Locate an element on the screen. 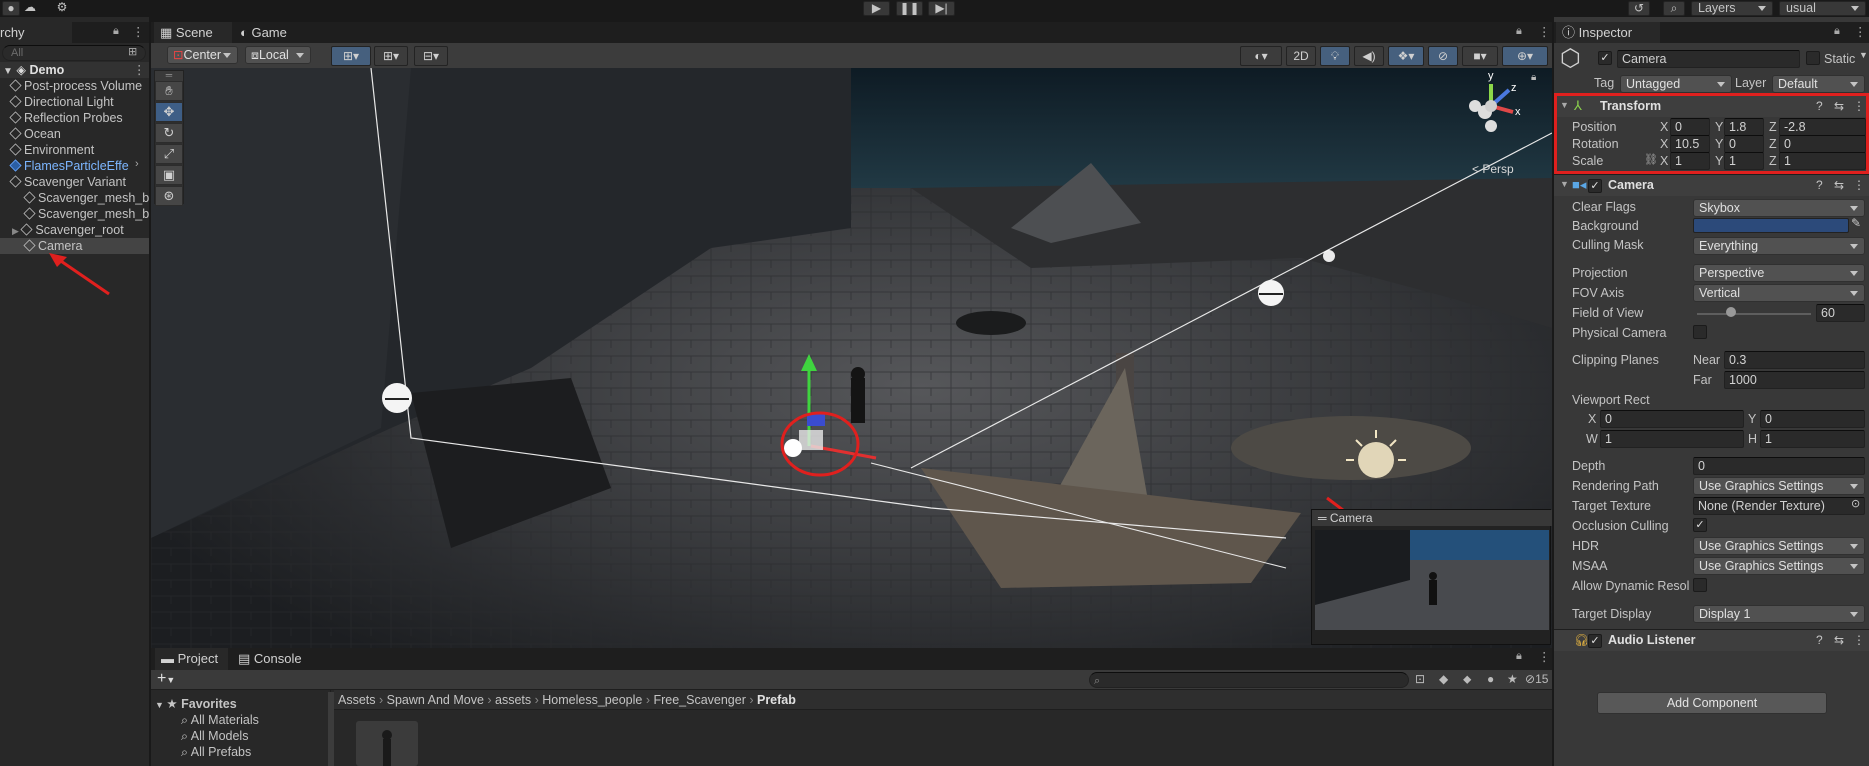 Image resolution: width=1869 pixels, height=766 pixels. breadcrumb-item: assets is located at coordinates (513, 700).